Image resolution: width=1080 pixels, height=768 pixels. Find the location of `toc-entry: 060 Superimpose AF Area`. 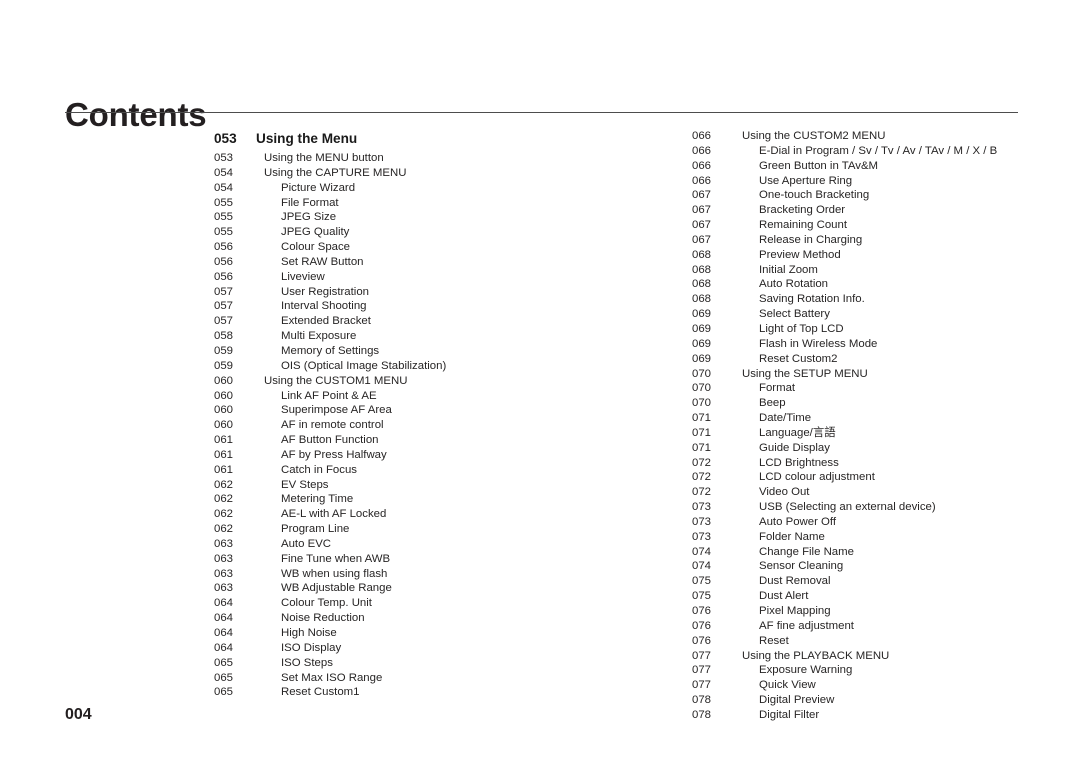

toc-entry: 060 Superimpose AF Area is located at coordinates (444, 410).